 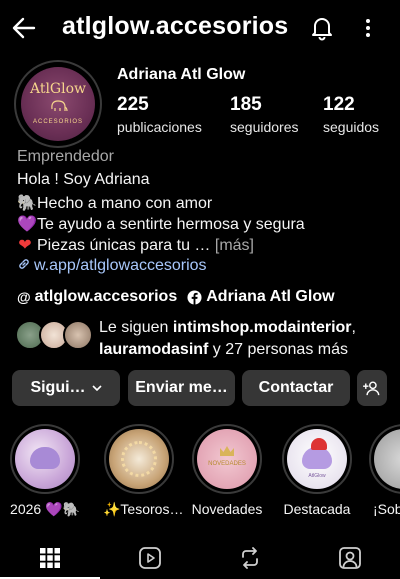 I want to click on link-icon, so click(x=24, y=264).